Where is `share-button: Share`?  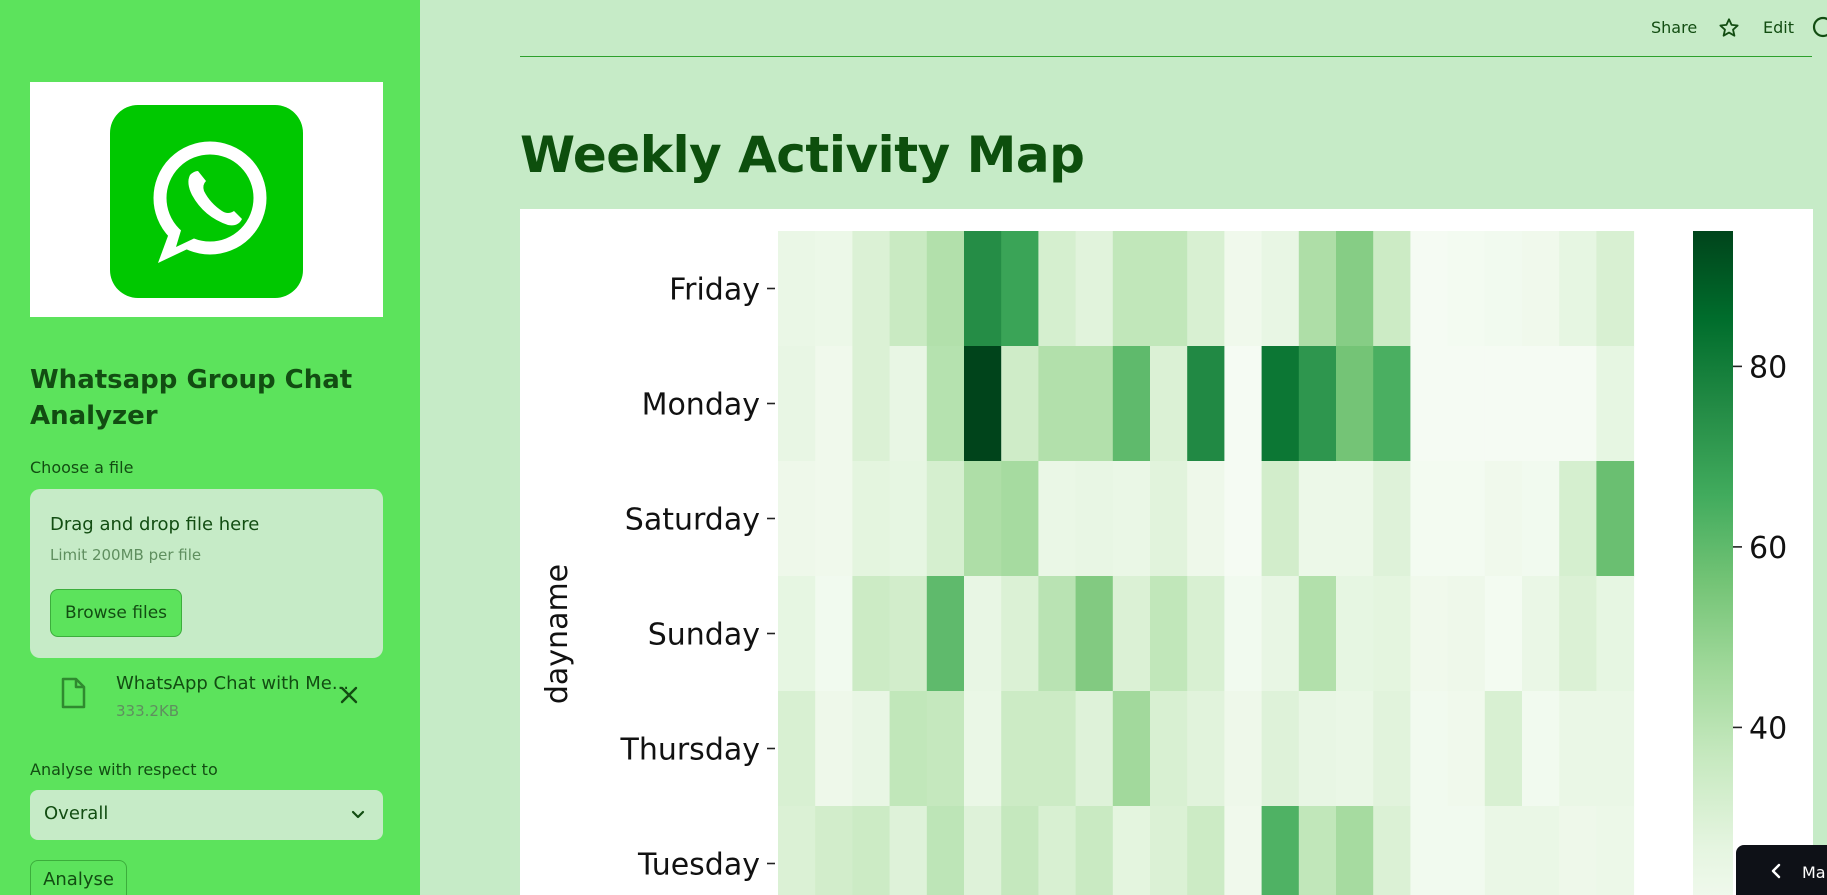
share-button: Share is located at coordinates (1674, 27).